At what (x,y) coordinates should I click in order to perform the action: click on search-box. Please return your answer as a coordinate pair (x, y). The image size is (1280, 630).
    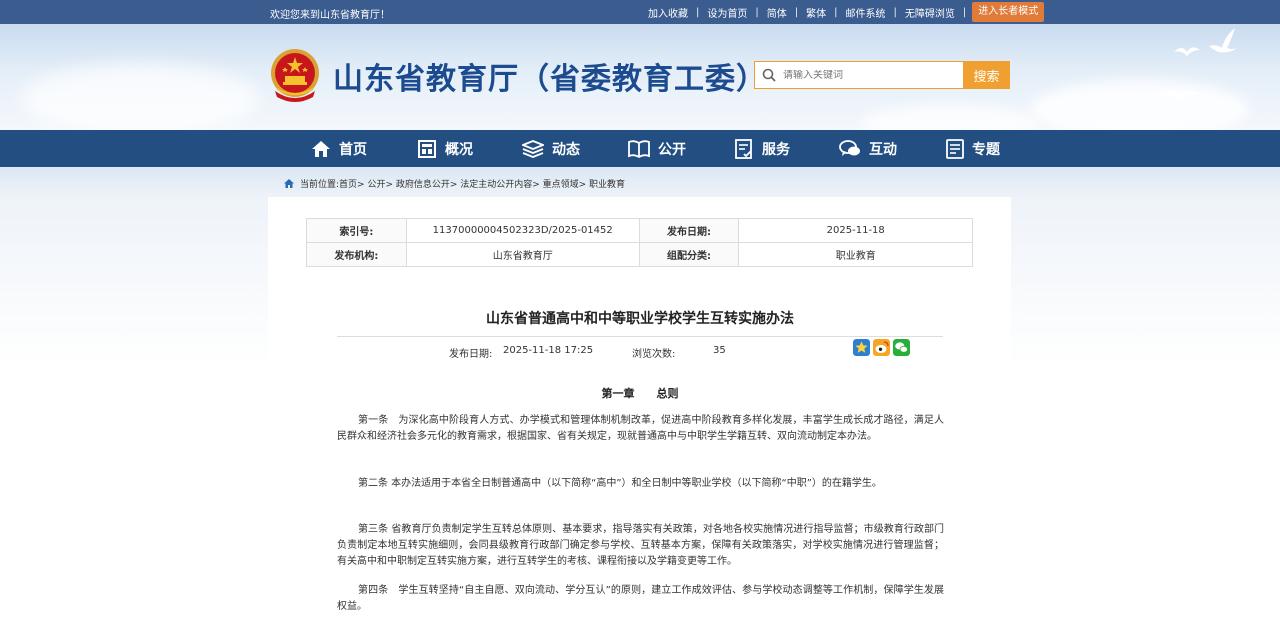
    Looking at the image, I should click on (859, 75).